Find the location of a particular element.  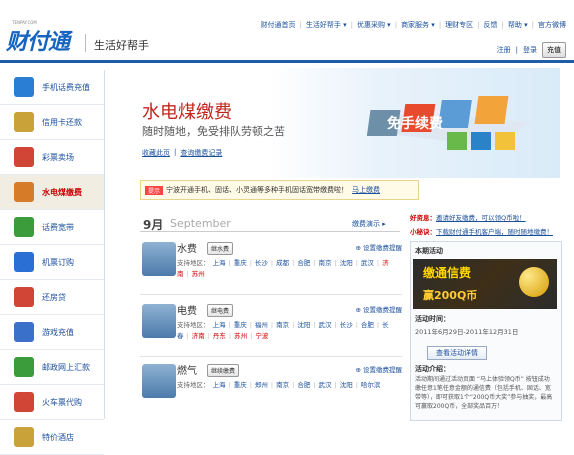

region-link: 哈尔滨 is located at coordinates (371, 385).